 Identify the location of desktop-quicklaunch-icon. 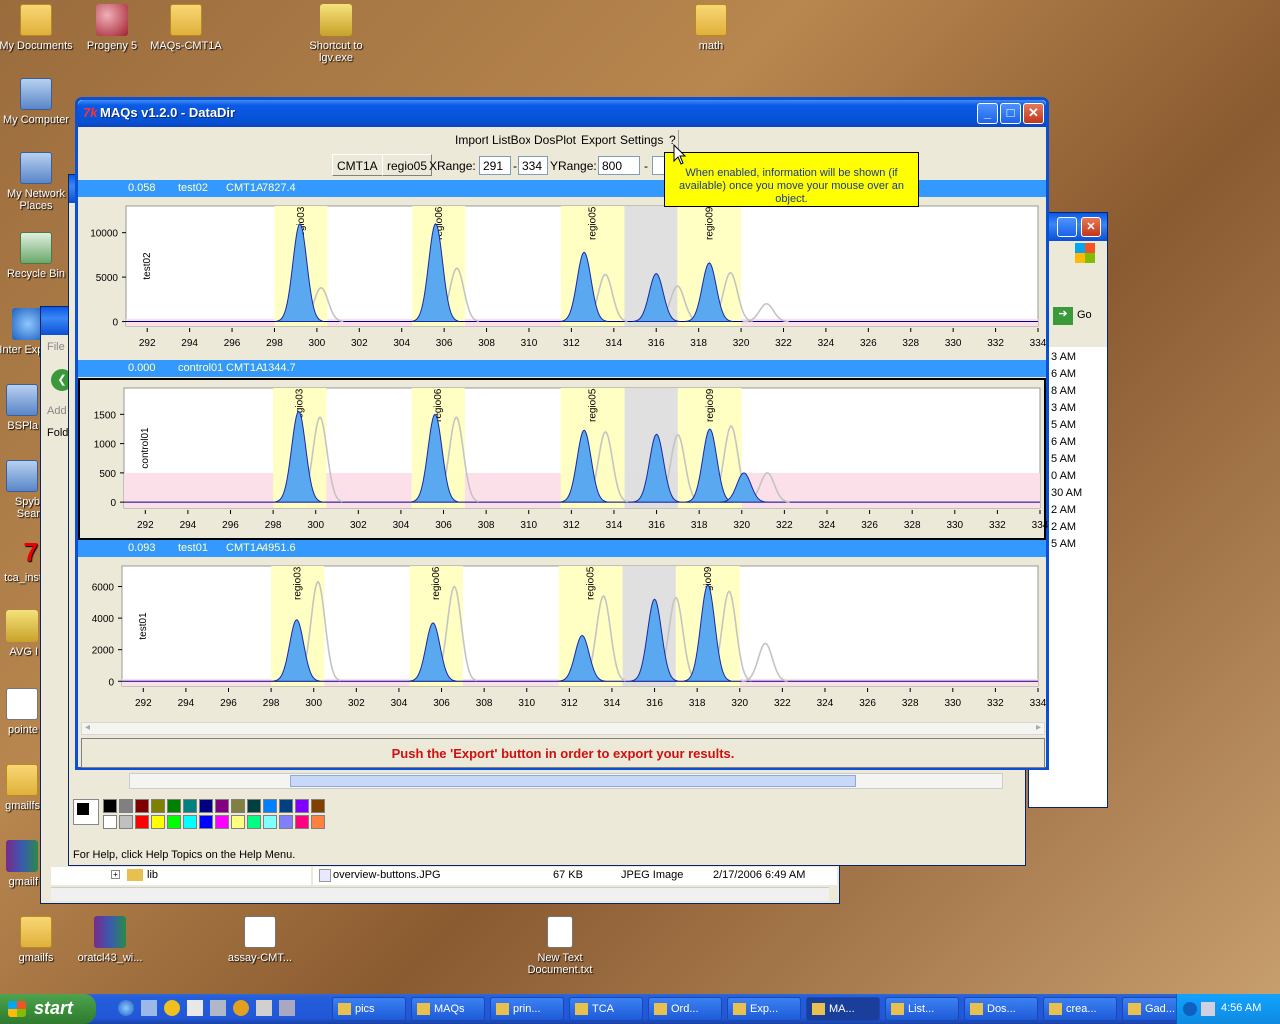
(195, 1008).